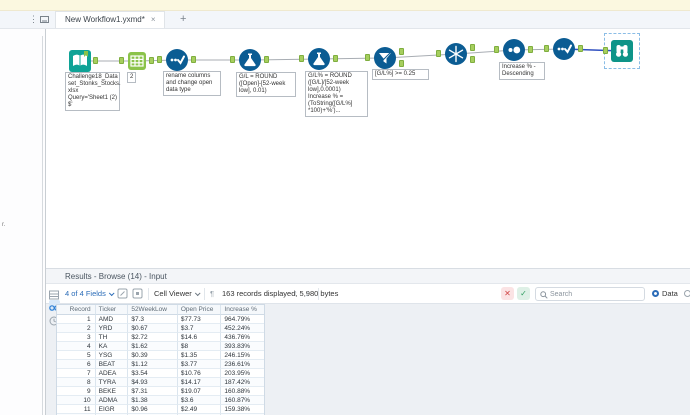 The image size is (690, 415). What do you see at coordinates (242, 337) in the screenshot?
I see `table-cell: 436.76%` at bounding box center [242, 337].